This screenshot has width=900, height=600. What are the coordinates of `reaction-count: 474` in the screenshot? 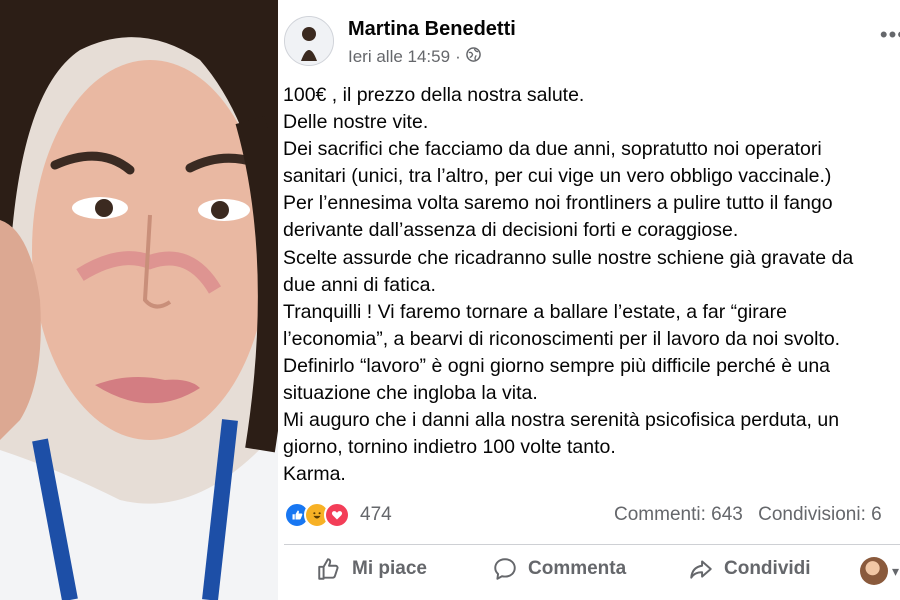 It's located at (376, 514).